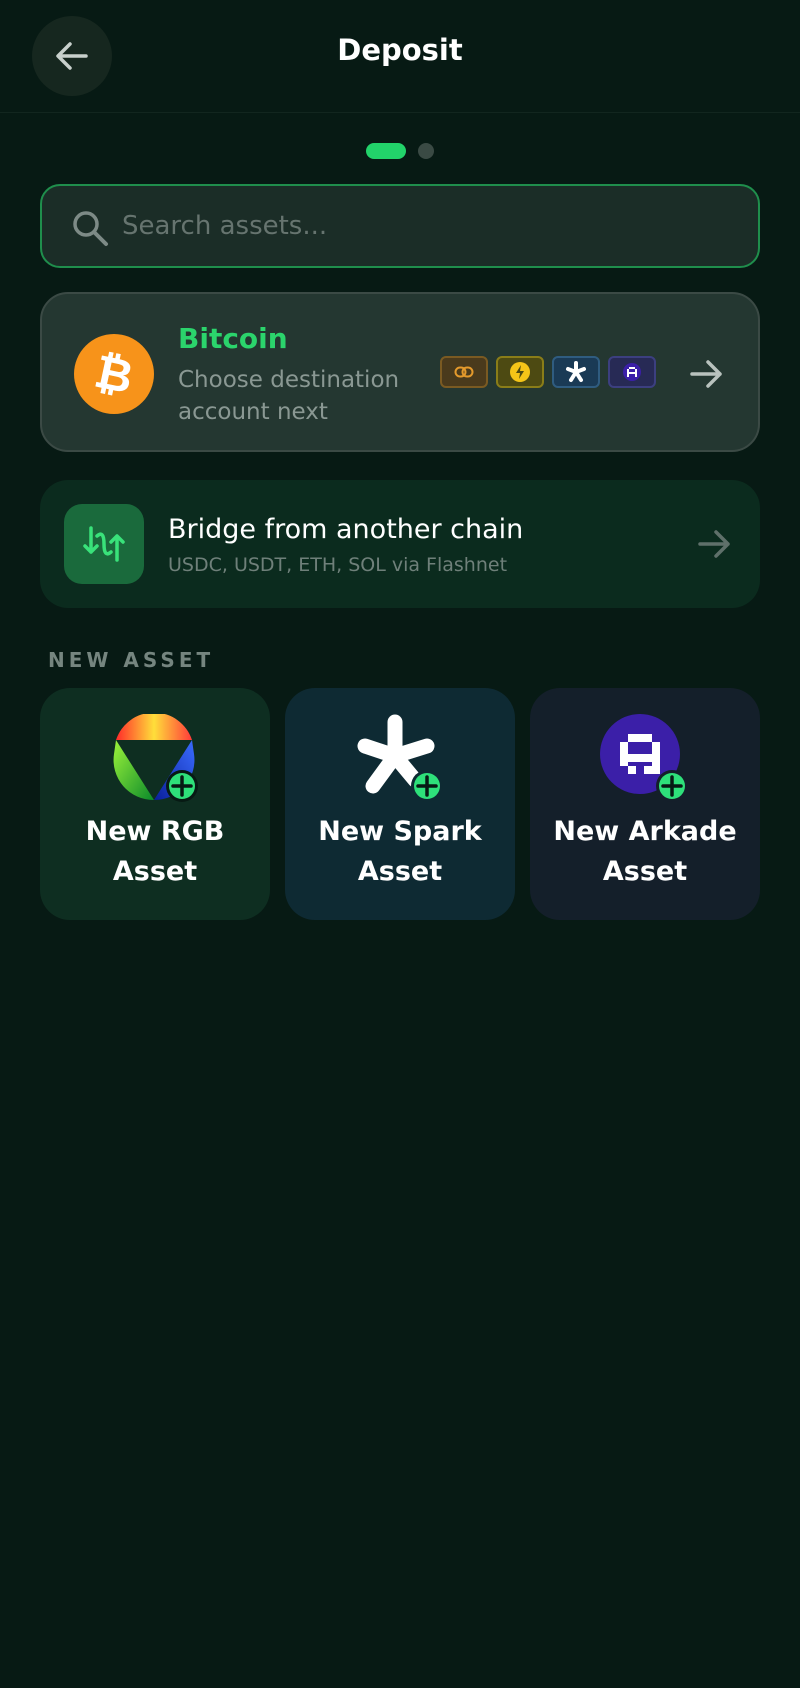  I want to click on arkade-chip, so click(632, 372).